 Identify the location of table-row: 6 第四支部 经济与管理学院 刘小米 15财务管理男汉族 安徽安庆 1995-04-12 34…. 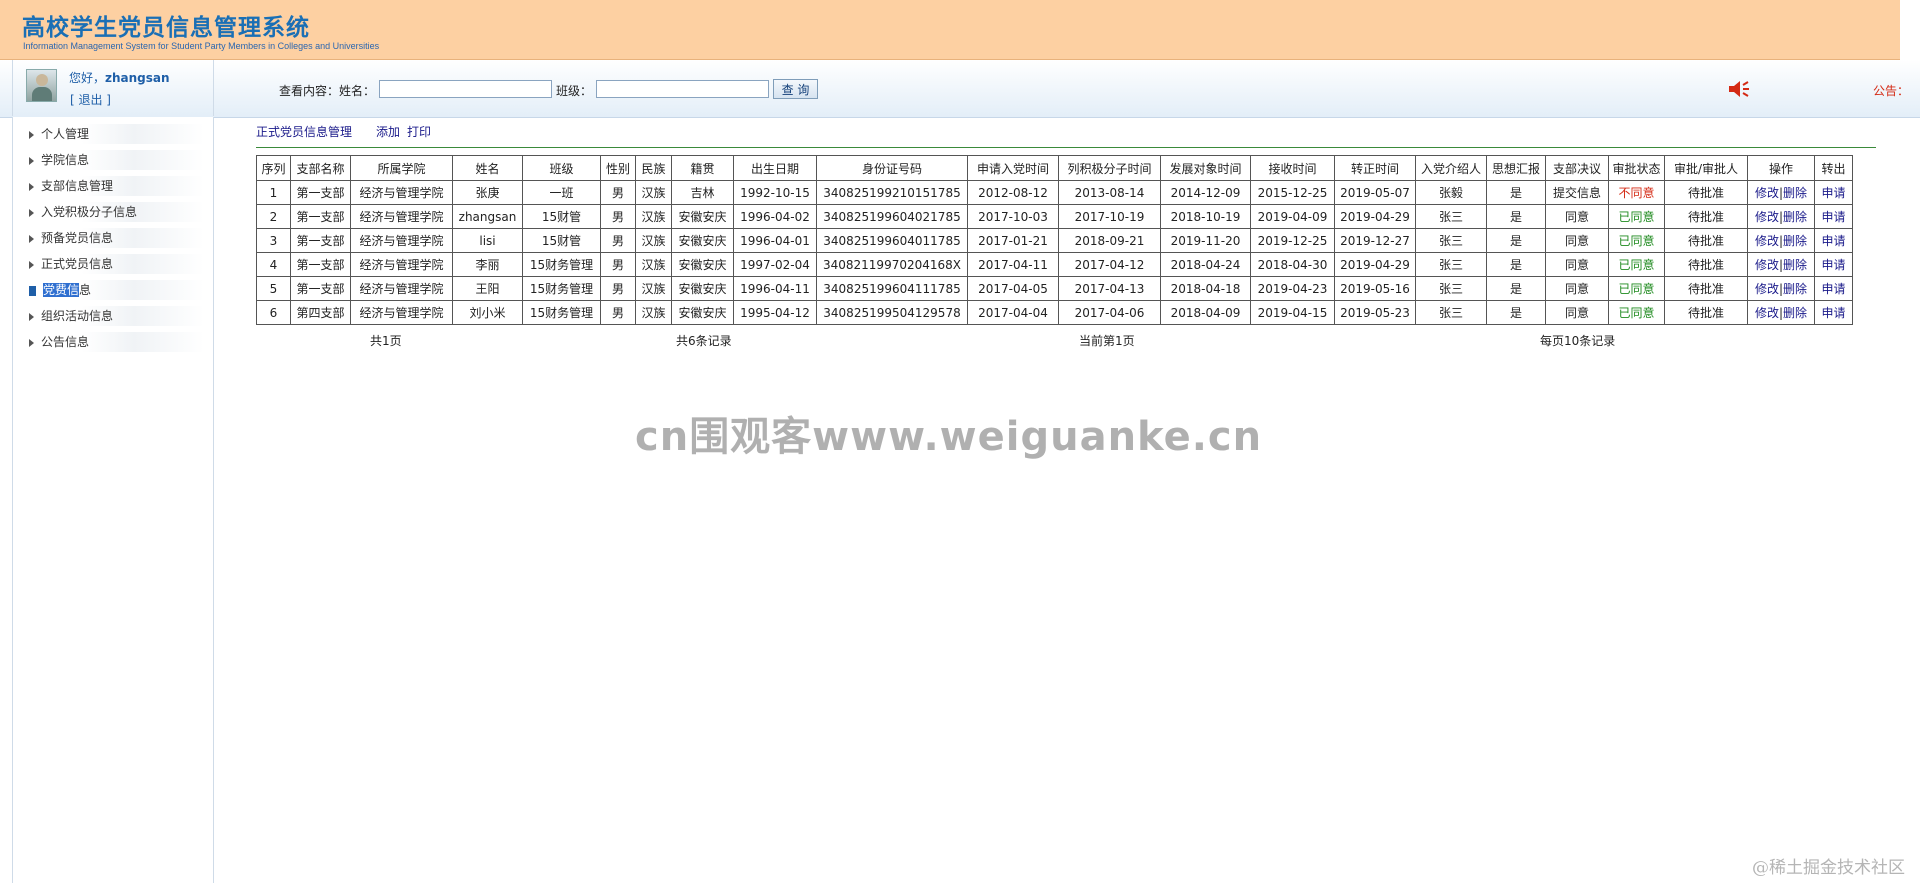
(1054, 312).